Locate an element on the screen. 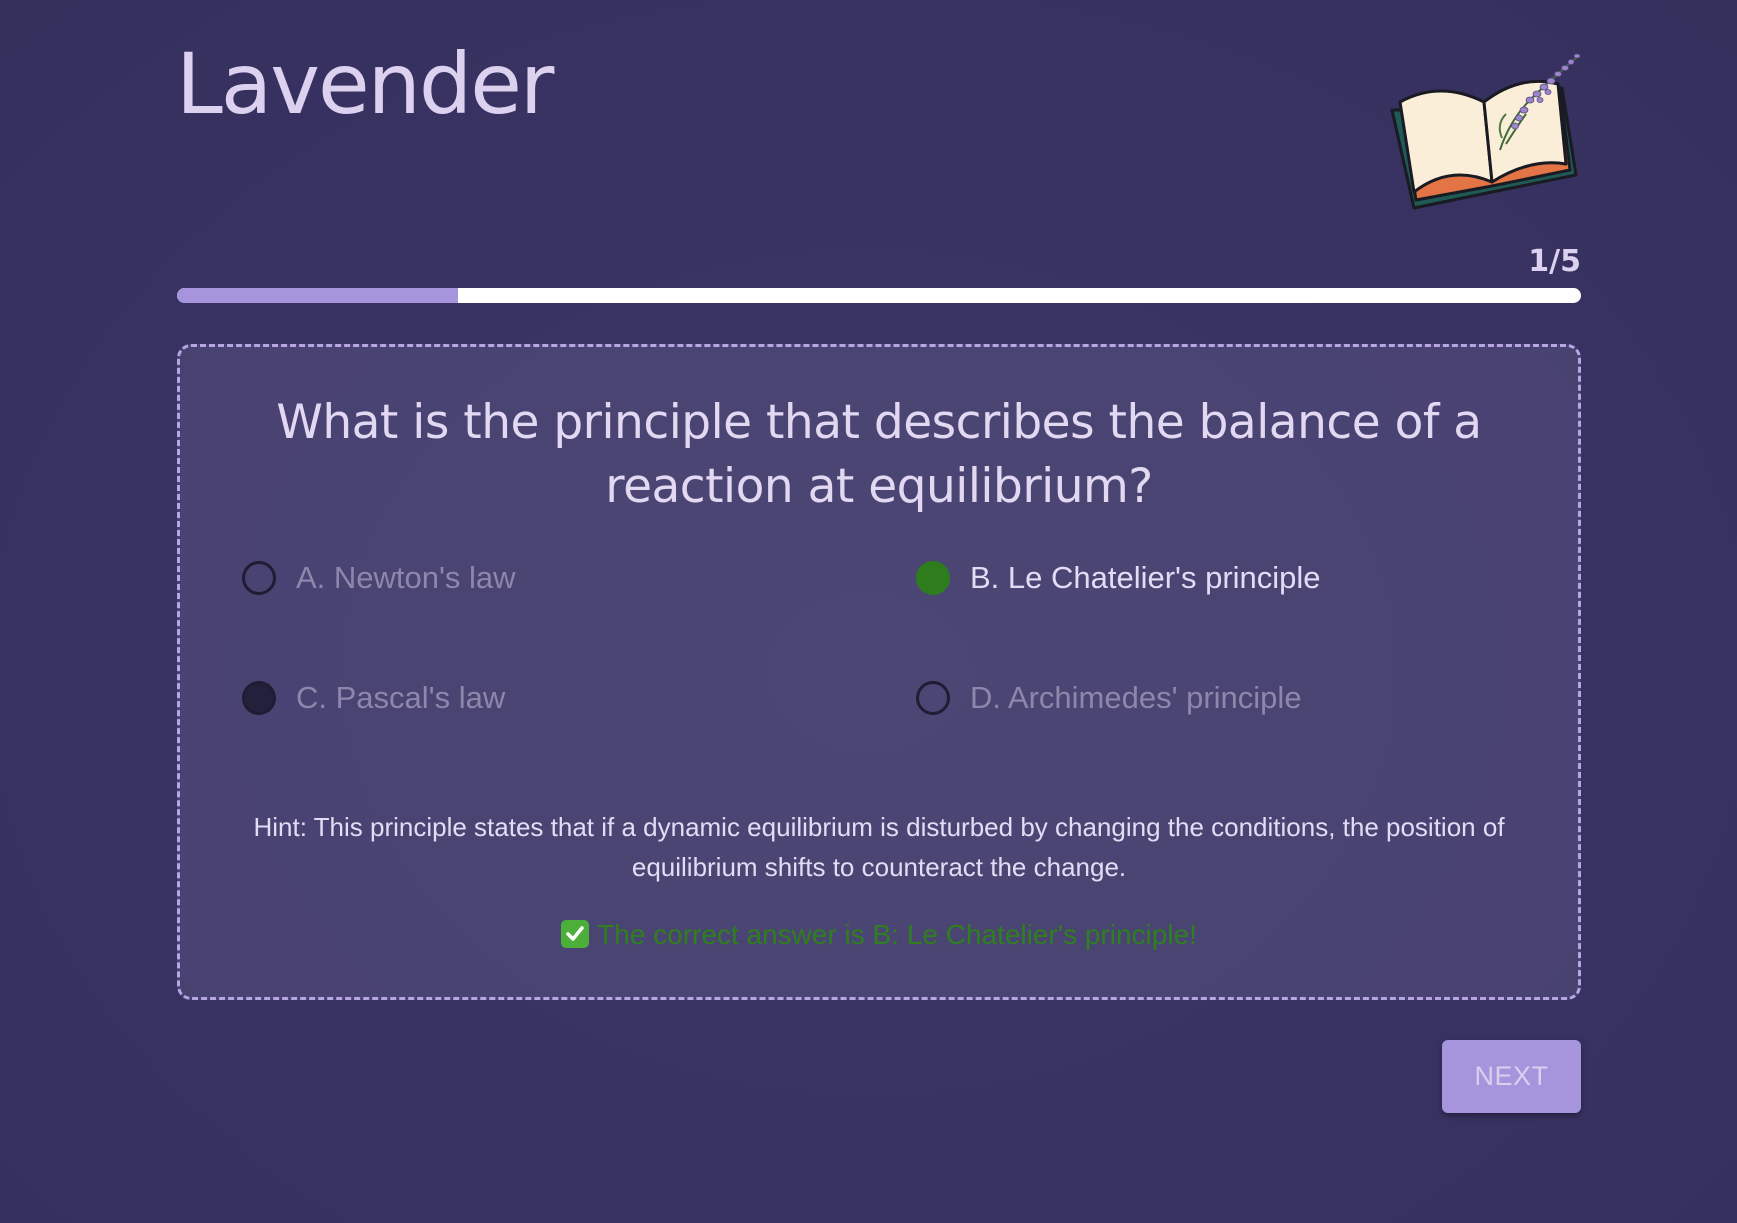 This screenshot has width=1737, height=1223. option-a: A. Newton's law is located at coordinates (379, 578).